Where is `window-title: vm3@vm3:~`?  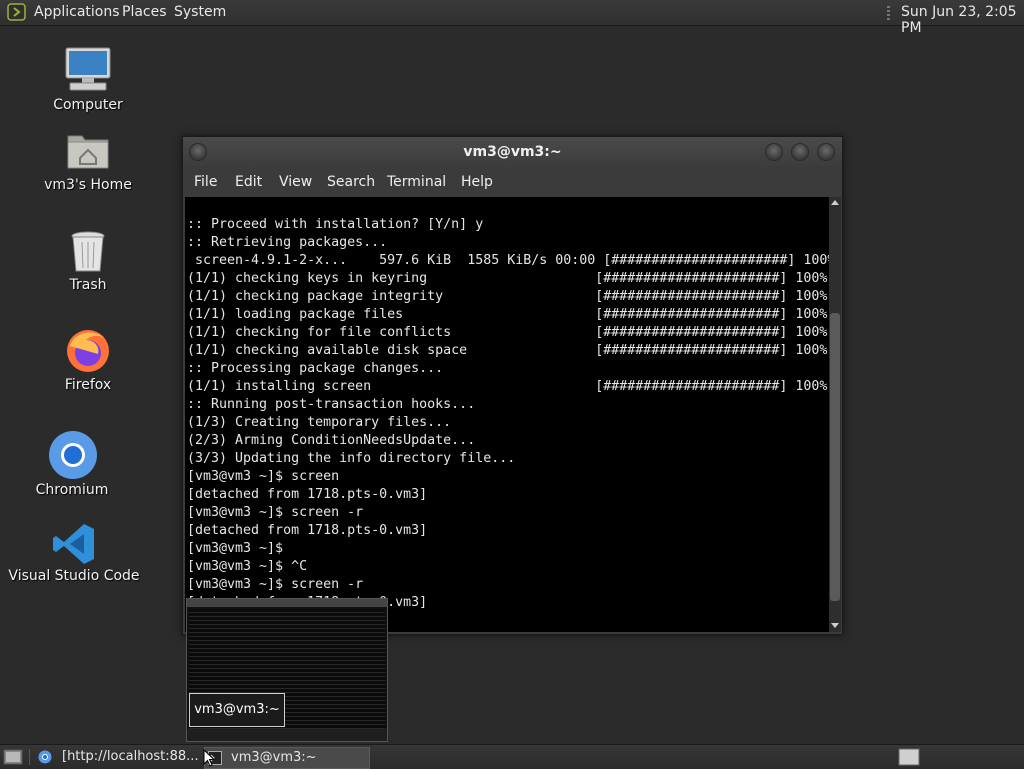
window-title: vm3@vm3:~ is located at coordinates (512, 152).